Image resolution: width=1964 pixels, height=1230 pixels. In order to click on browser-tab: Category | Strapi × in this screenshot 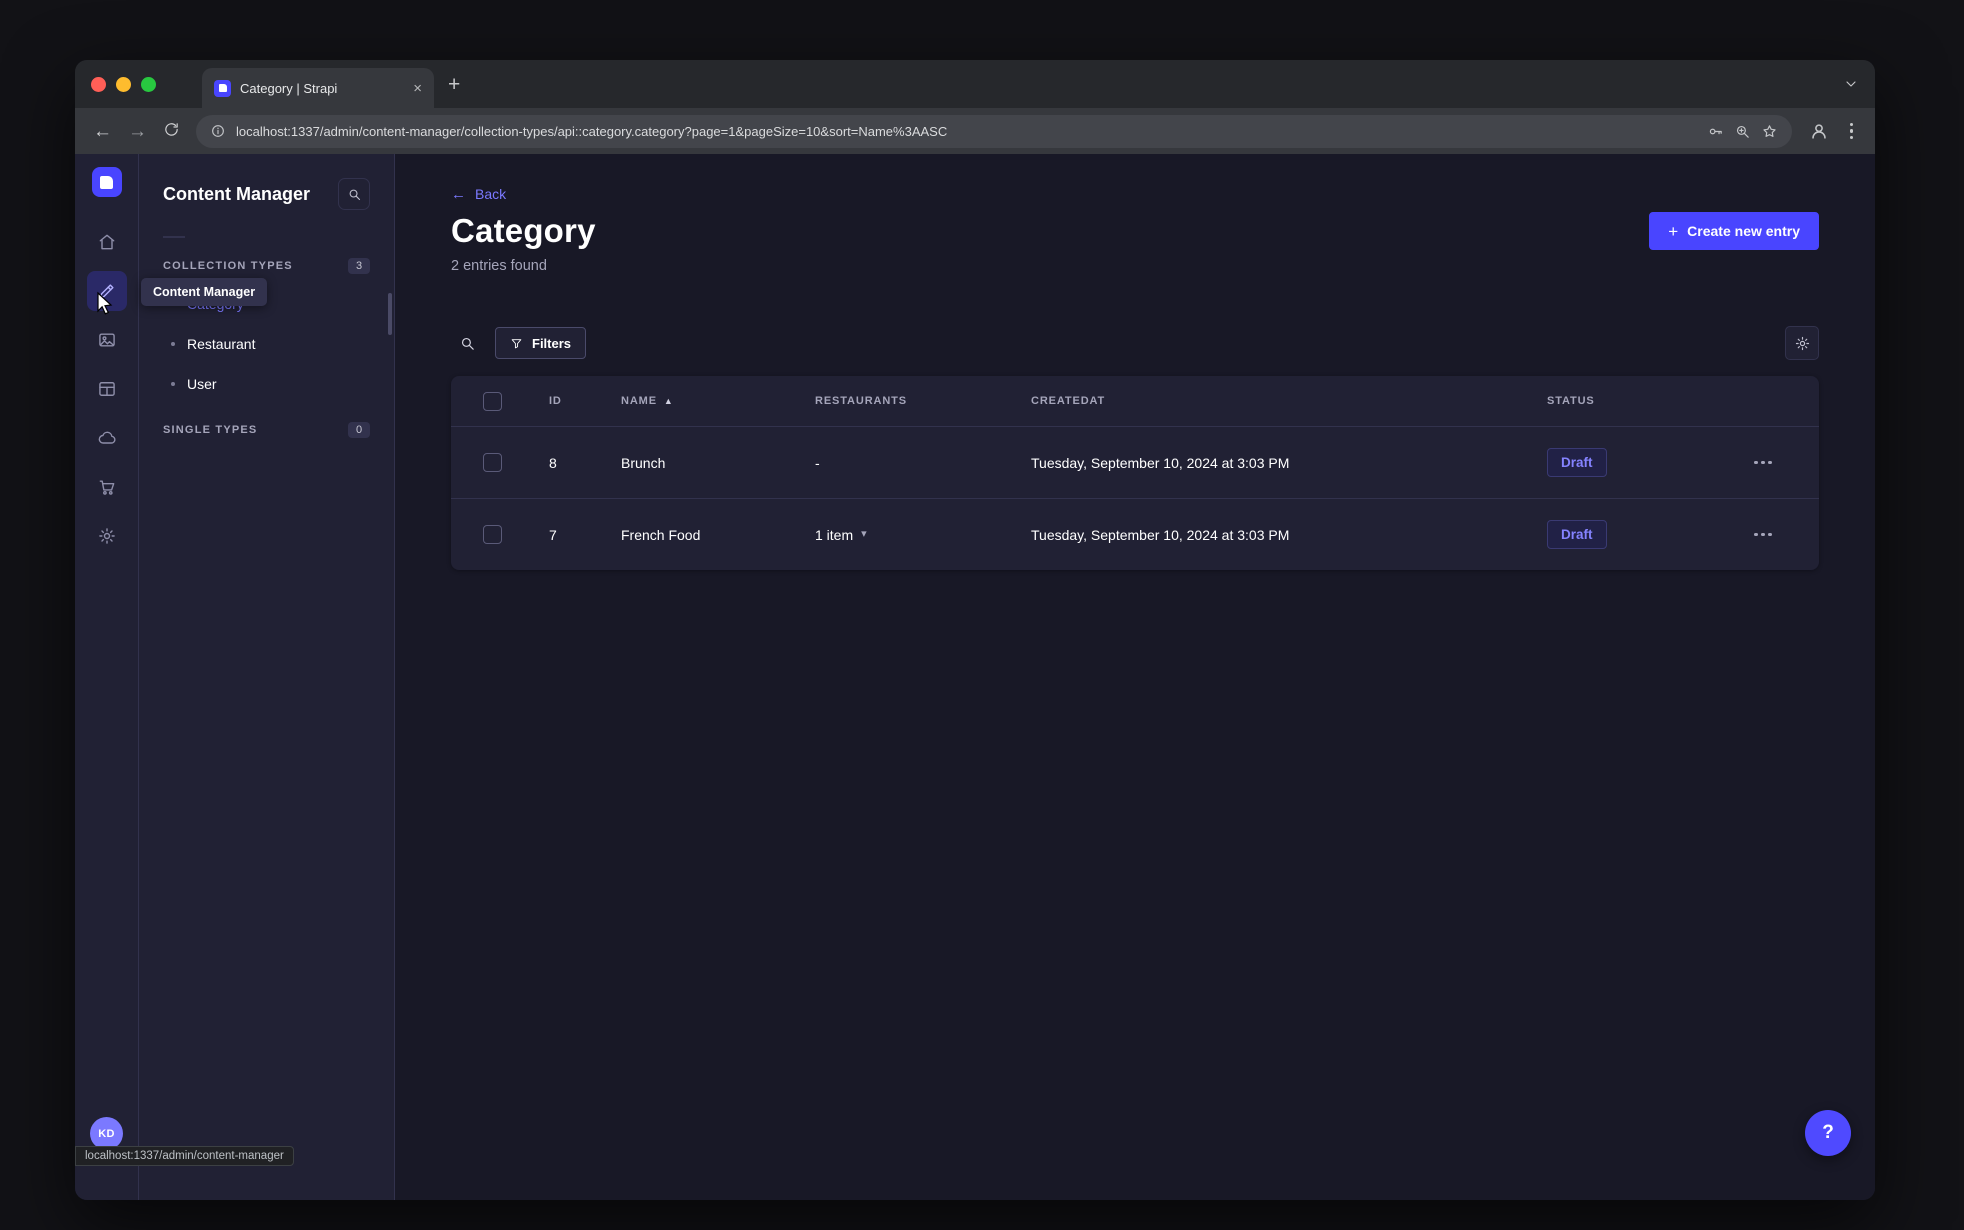, I will do `click(318, 88)`.